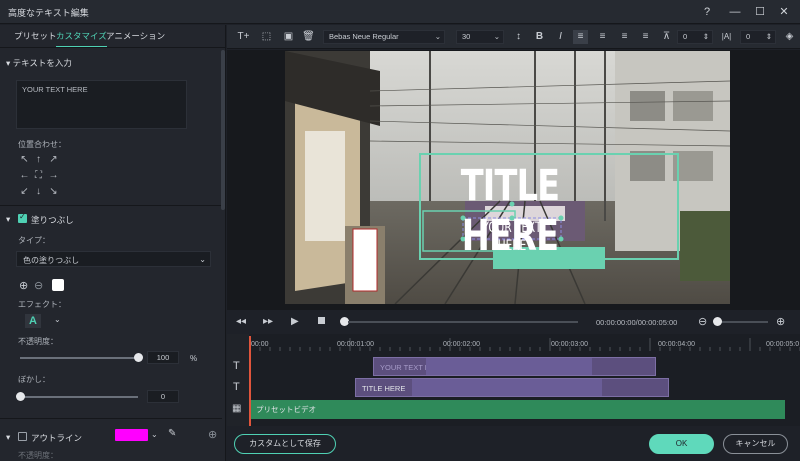 This screenshot has height=461, width=800. I want to click on text-input-value: YOUR TEXT HERE, so click(55, 89).